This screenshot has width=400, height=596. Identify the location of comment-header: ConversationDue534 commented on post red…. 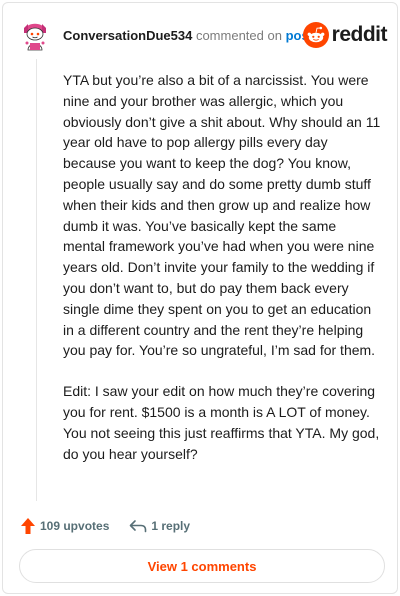
(203, 37).